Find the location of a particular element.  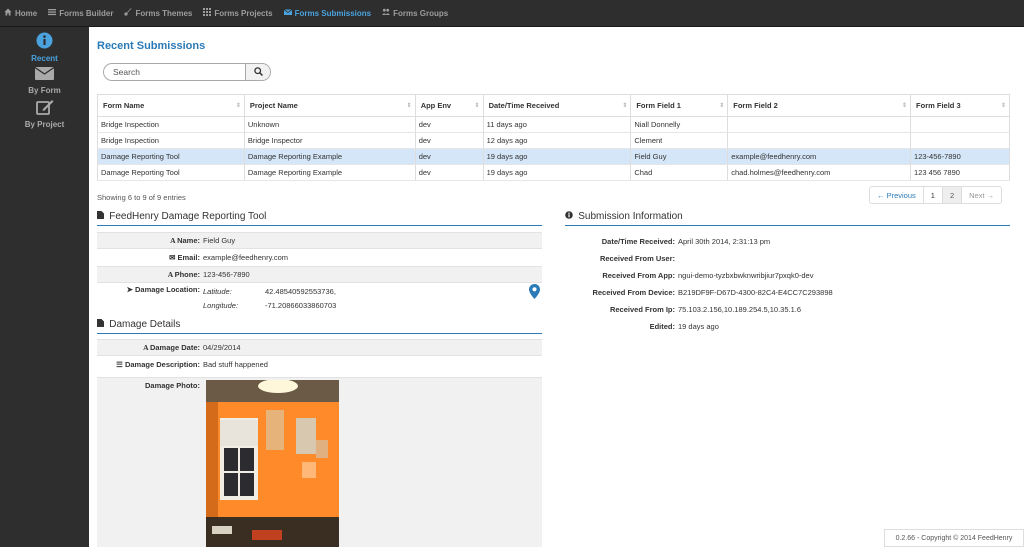

label-text: Damage Description: is located at coordinates (162, 364).